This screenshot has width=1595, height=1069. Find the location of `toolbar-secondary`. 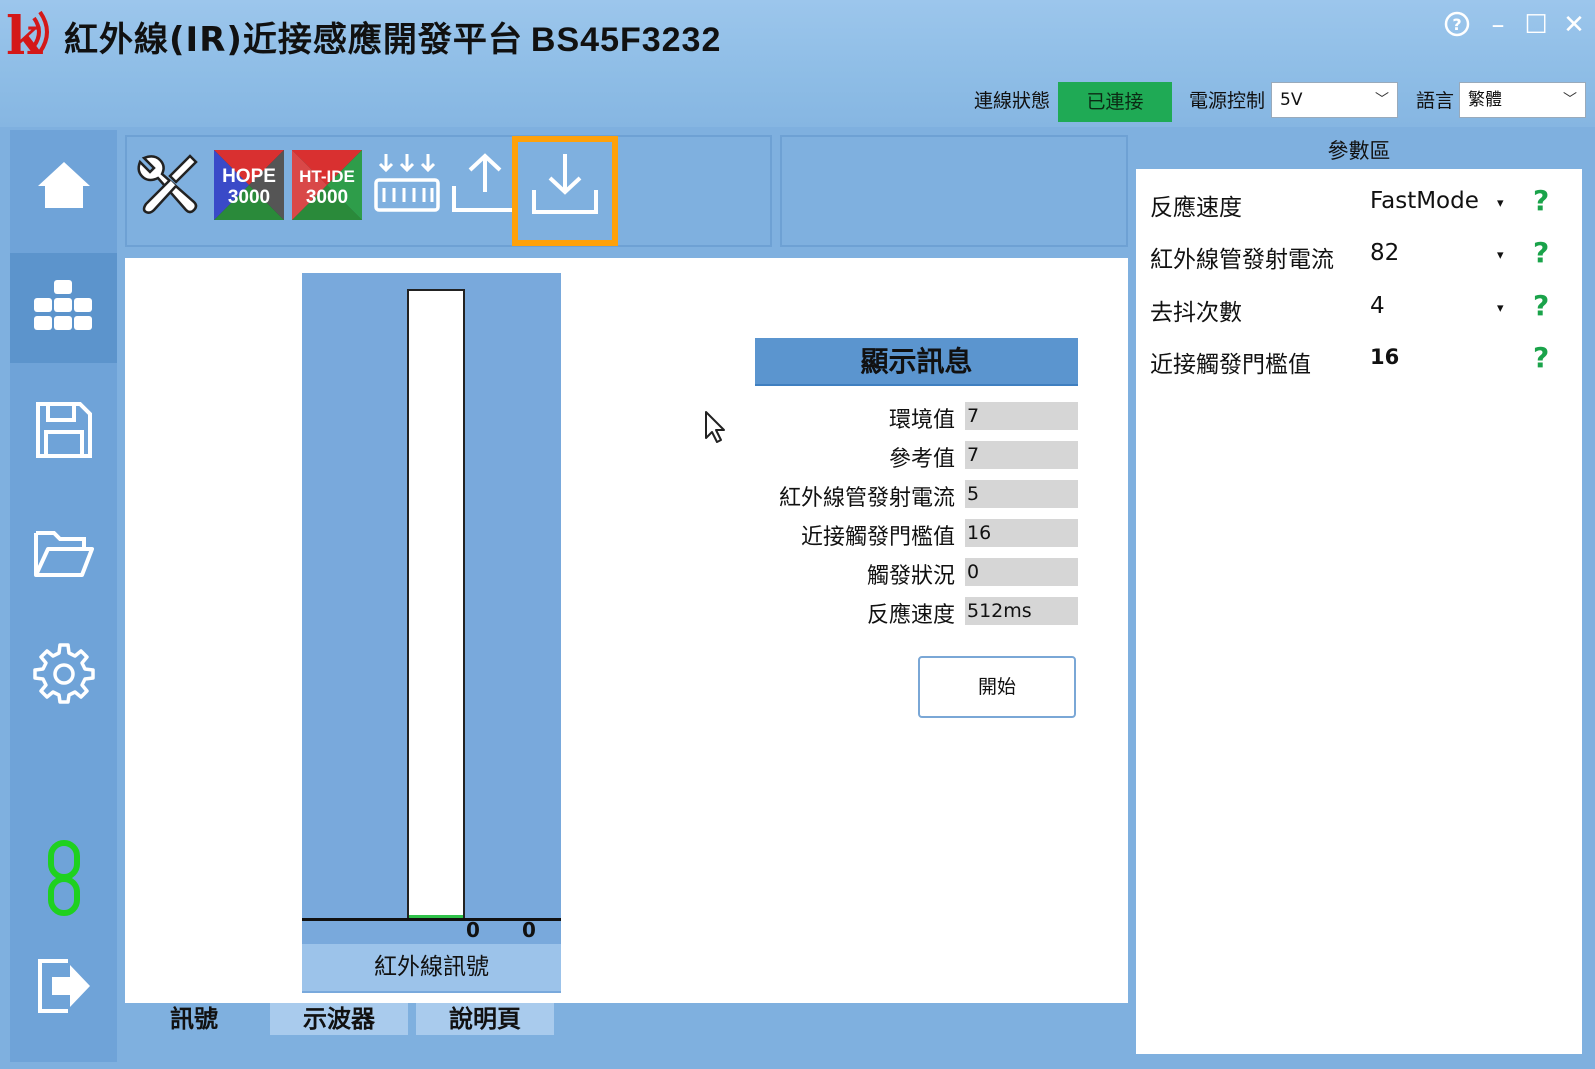

toolbar-secondary is located at coordinates (954, 191).